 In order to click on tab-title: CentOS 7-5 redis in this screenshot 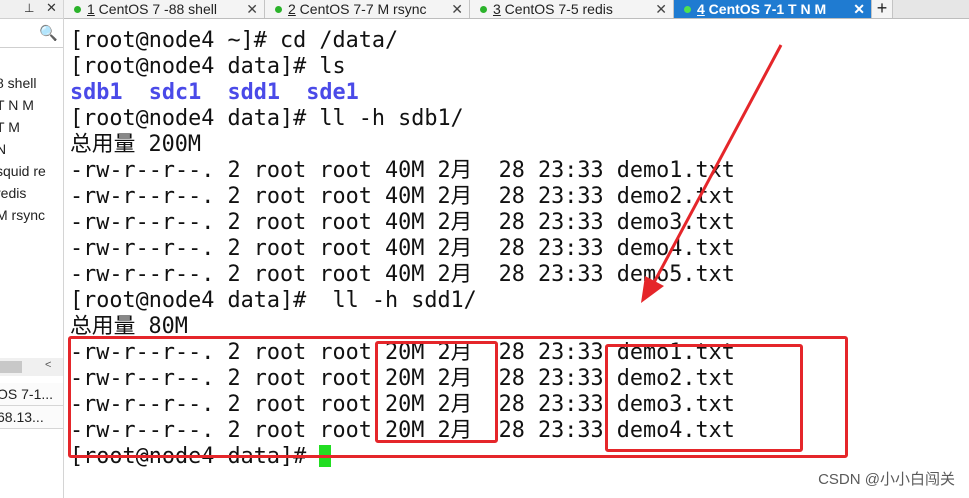, I will do `click(556, 9)`.